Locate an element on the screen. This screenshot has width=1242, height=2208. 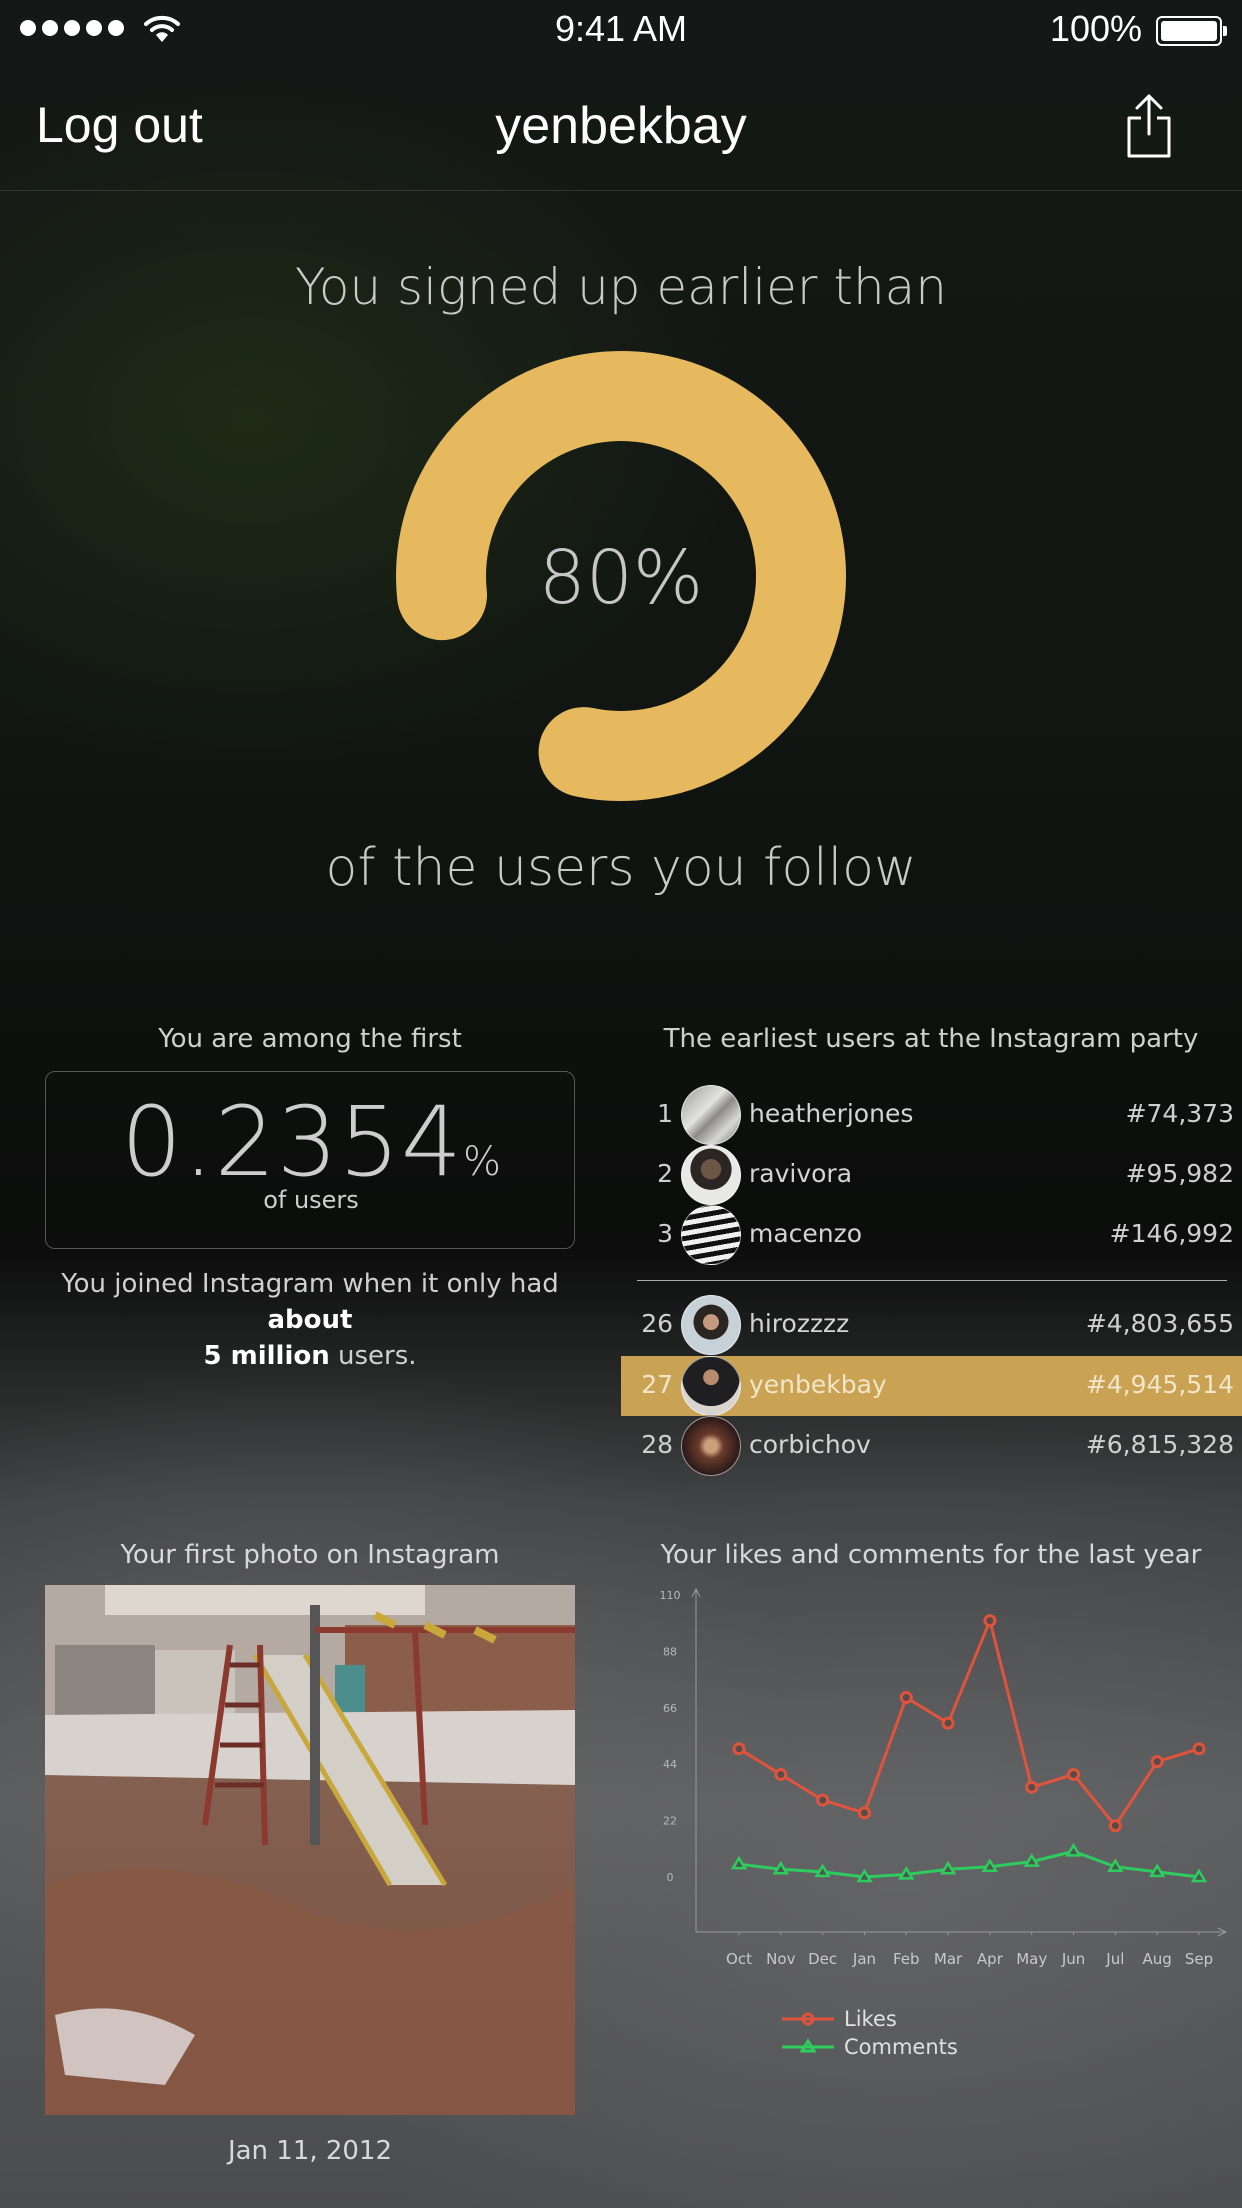
x-tick-label: Nov is located at coordinates (780, 1959).